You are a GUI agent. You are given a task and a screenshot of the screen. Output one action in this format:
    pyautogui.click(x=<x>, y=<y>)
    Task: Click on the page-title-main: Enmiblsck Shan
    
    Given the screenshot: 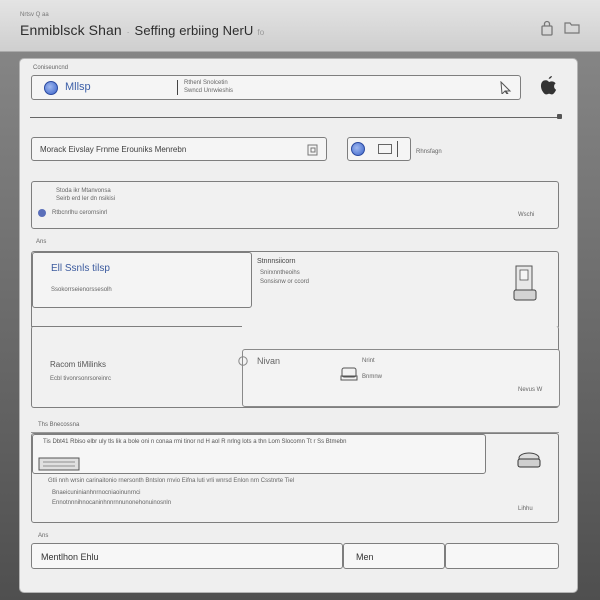 What is the action you would take?
    pyautogui.click(x=71, y=30)
    